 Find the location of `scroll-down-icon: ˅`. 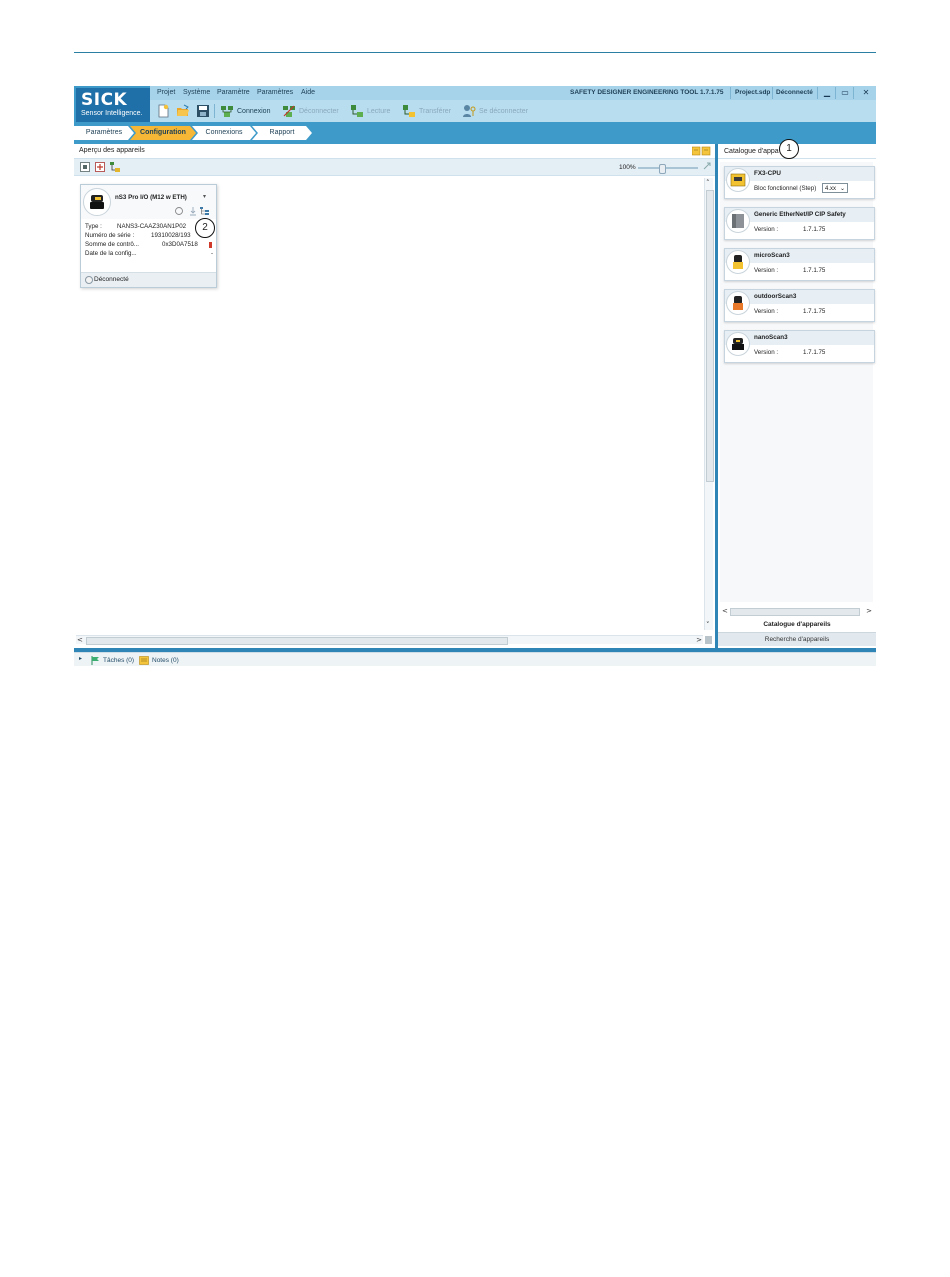

scroll-down-icon: ˅ is located at coordinates (708, 625).